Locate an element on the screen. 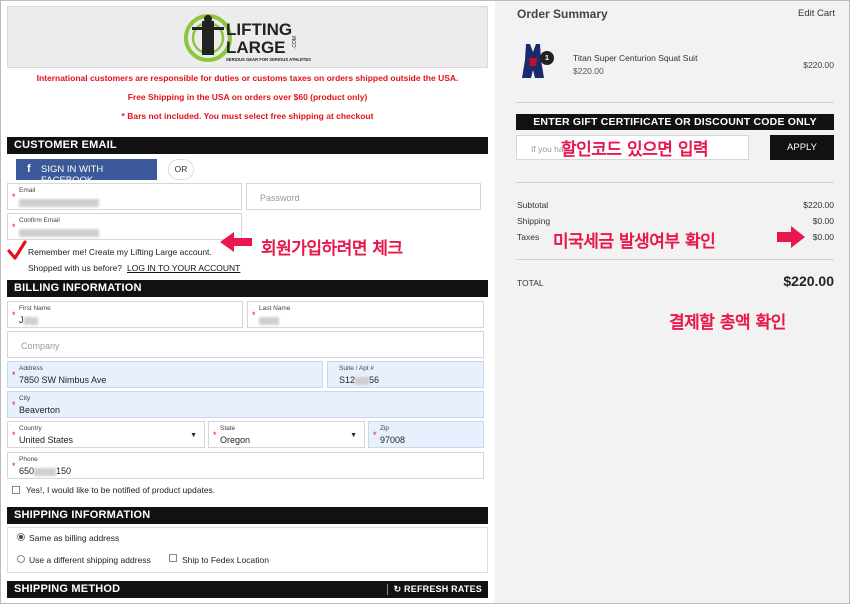 This screenshot has height=604, width=850. checkmark-icon is located at coordinates (17, 250).